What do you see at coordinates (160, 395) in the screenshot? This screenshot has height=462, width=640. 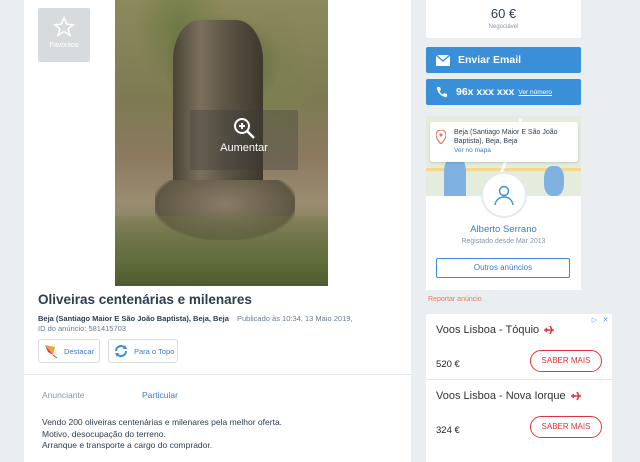 I see `seller-type: Particular` at bounding box center [160, 395].